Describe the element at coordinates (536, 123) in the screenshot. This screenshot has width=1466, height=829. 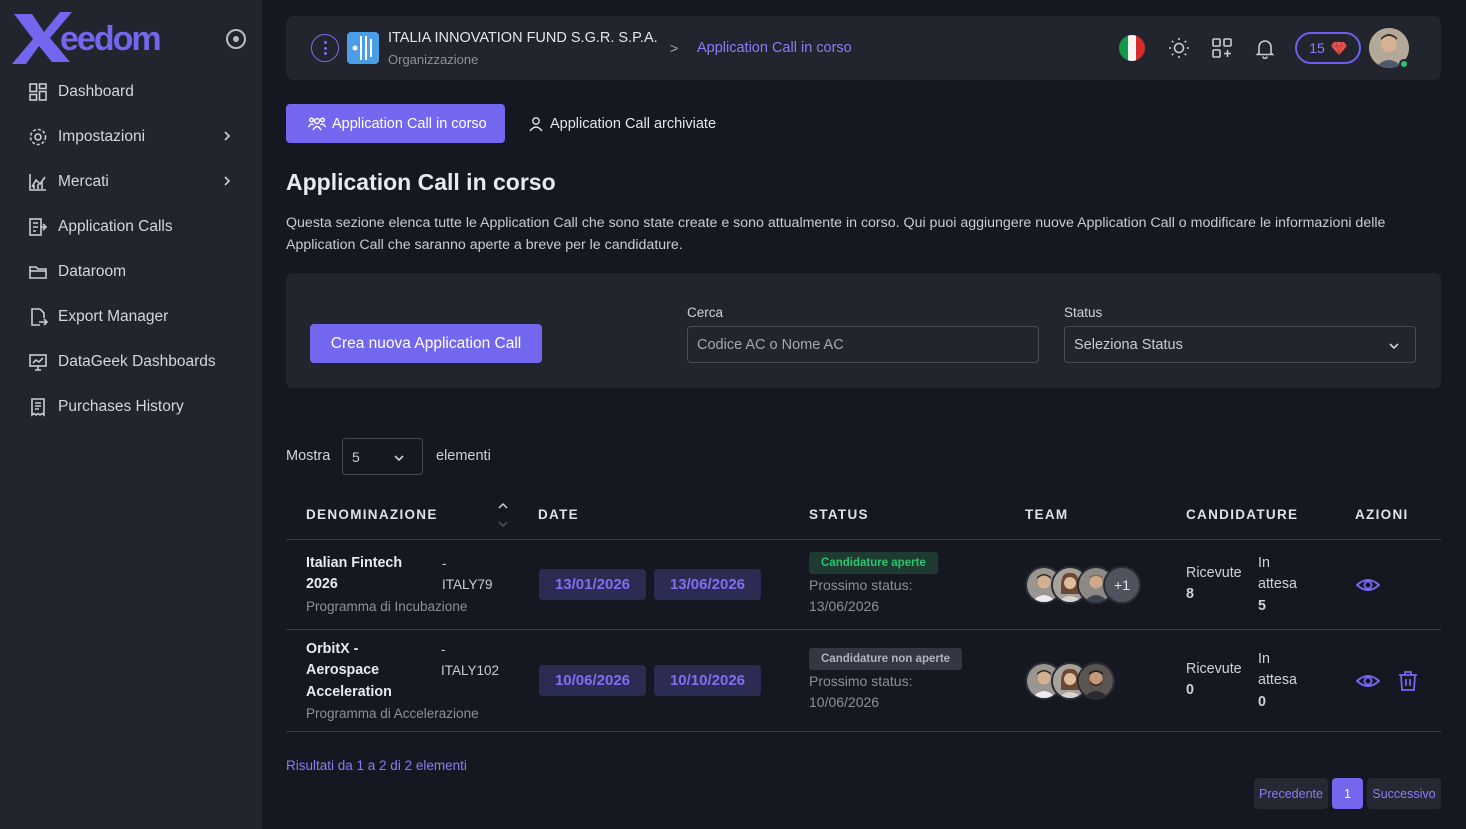
I see `user-icon` at that location.